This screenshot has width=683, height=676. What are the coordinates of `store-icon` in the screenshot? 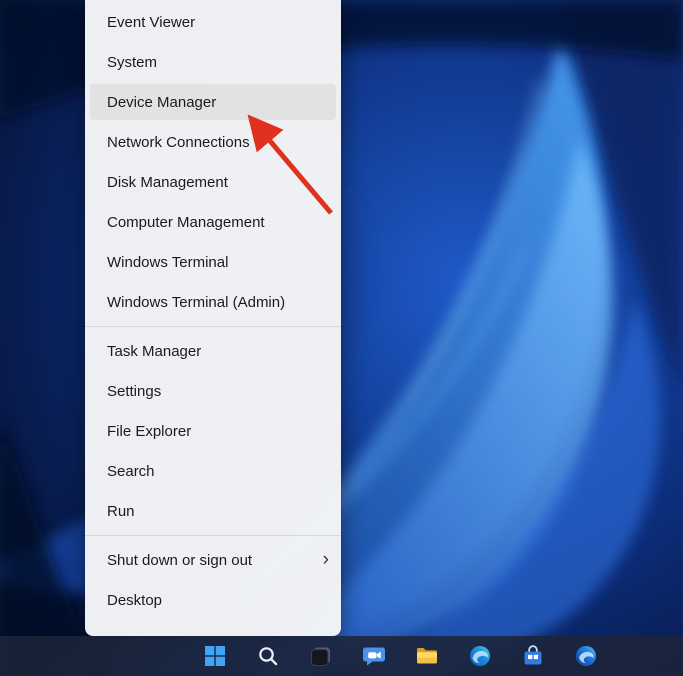 It's located at (533, 655).